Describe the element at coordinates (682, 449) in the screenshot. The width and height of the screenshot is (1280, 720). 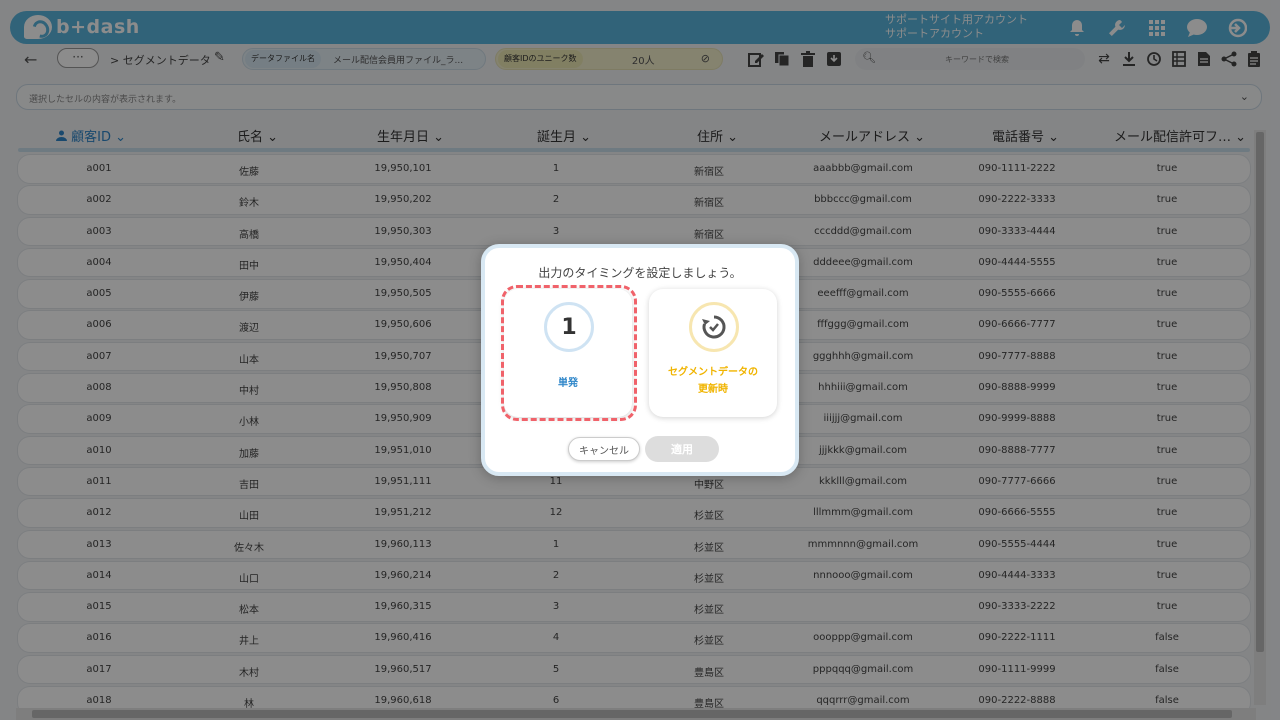
I see `apply-button: 適用` at that location.